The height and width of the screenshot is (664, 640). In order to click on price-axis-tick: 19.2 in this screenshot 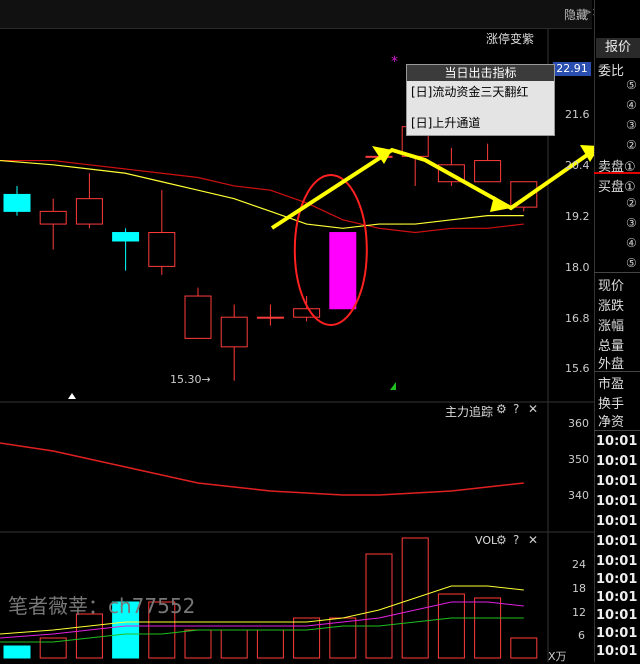, I will do `click(577, 216)`.